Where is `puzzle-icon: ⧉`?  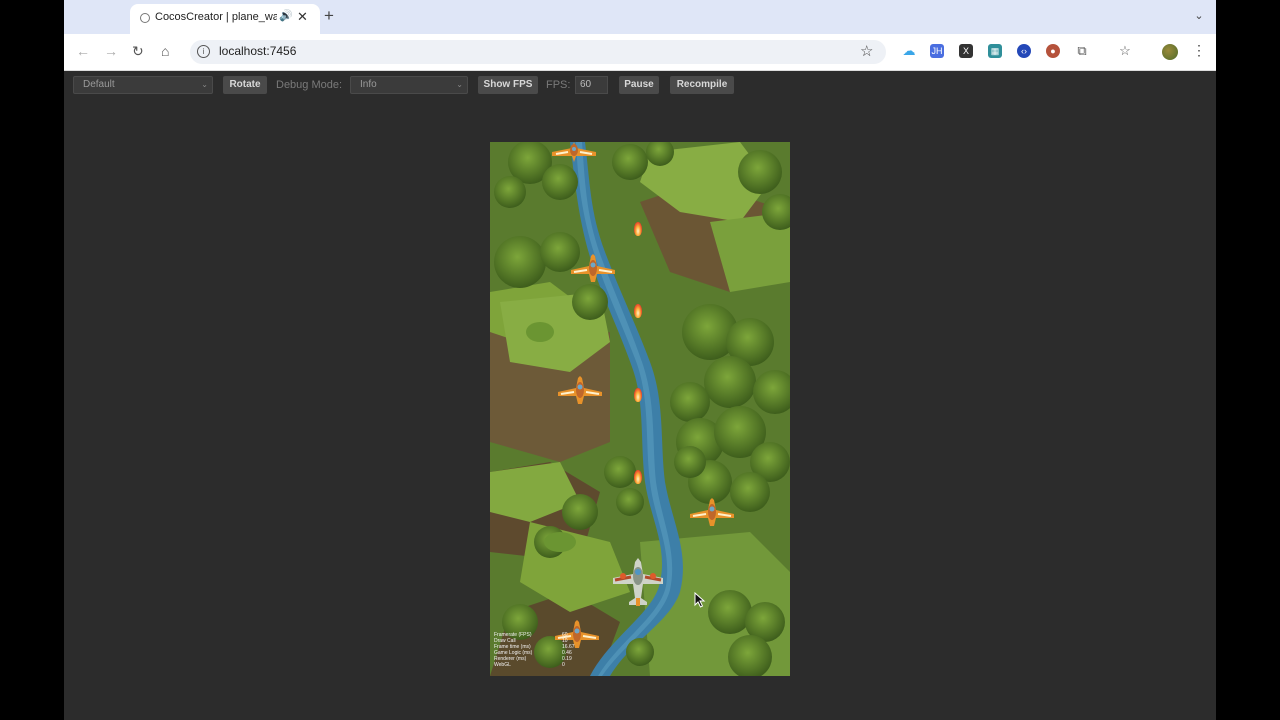
puzzle-icon: ⧉ is located at coordinates (1082, 51).